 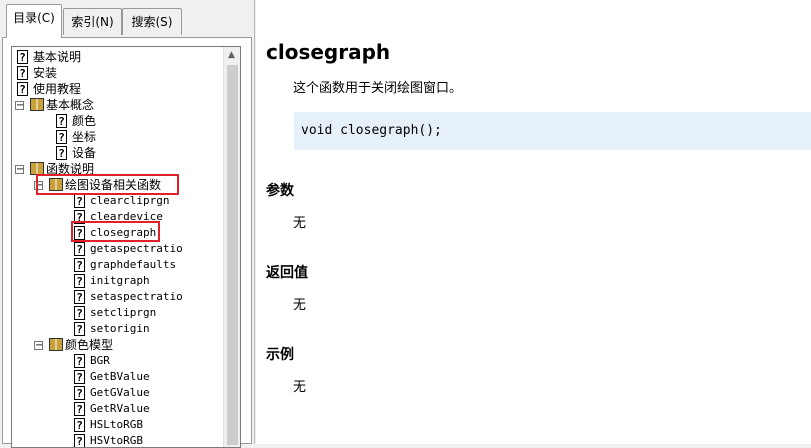 What do you see at coordinates (116, 73) in the screenshot?
I see `tree-item: ? 安装` at bounding box center [116, 73].